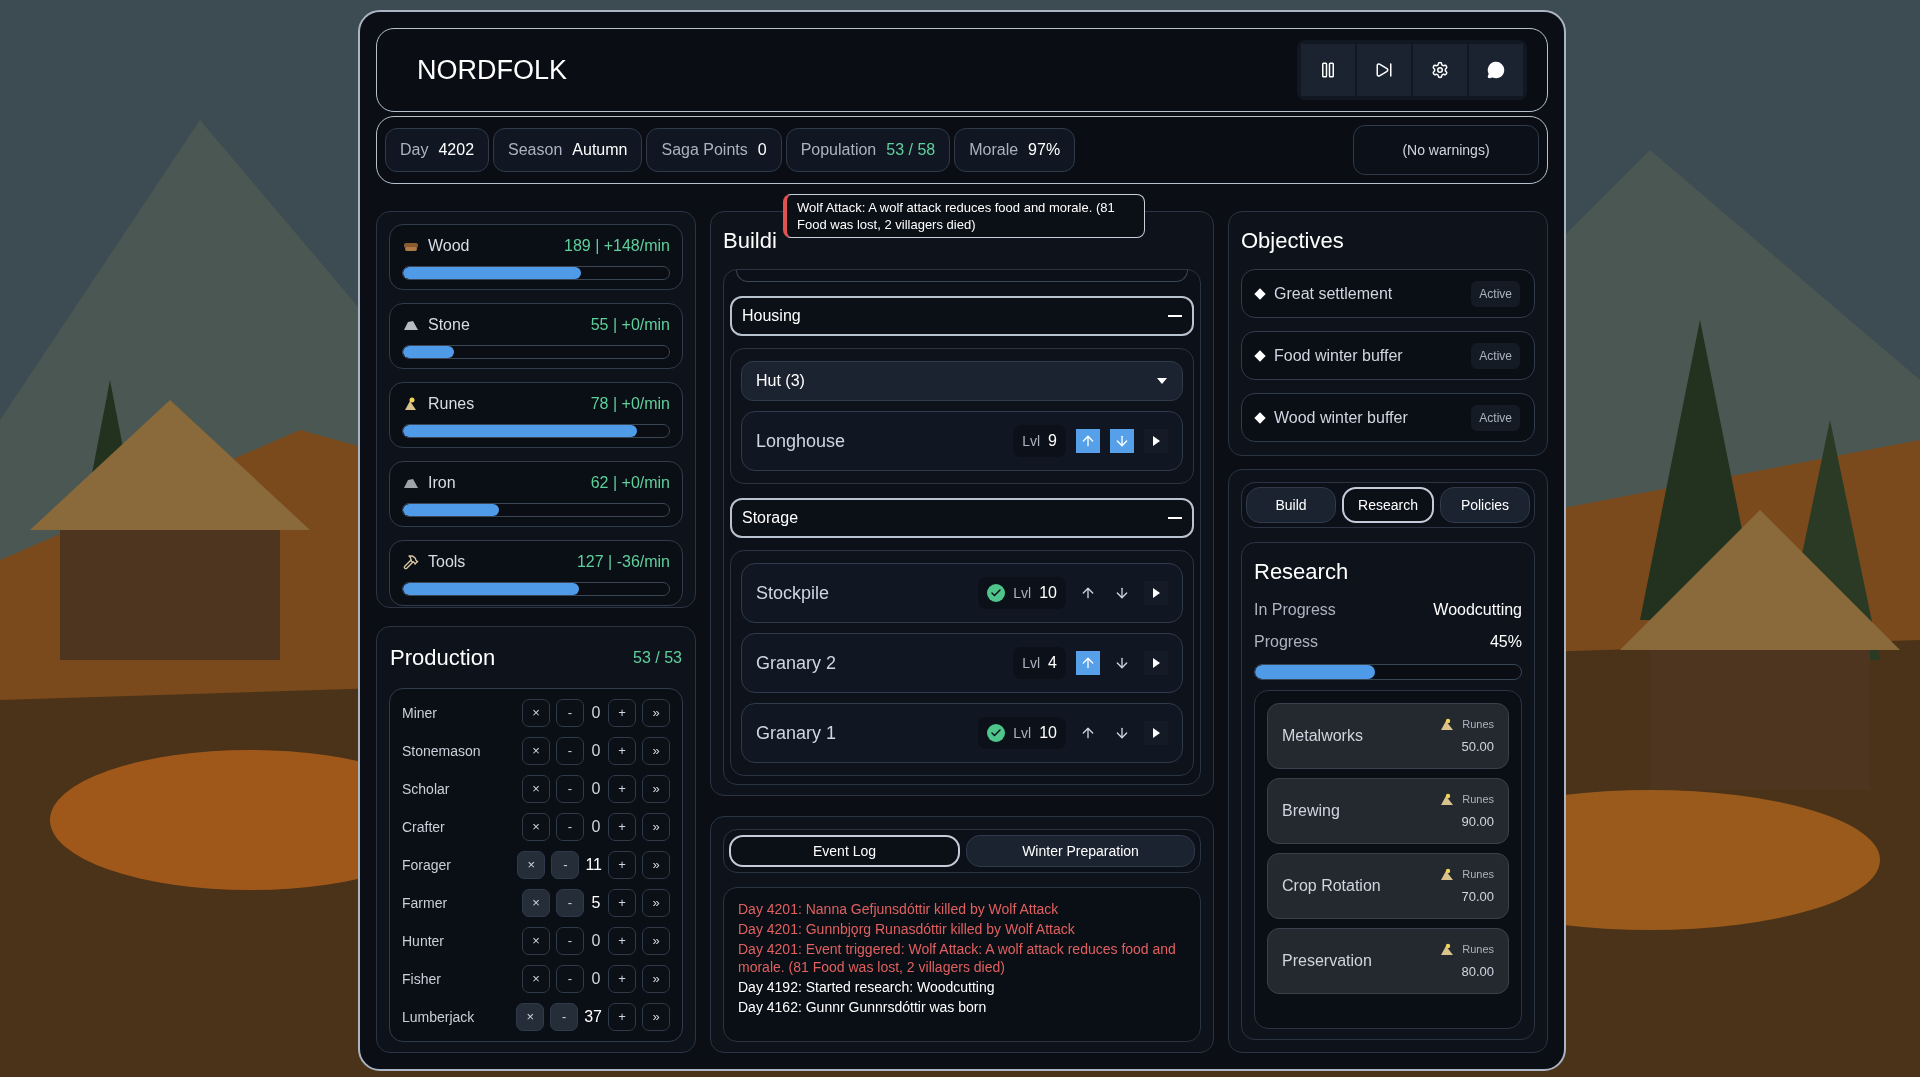 Image resolution: width=1920 pixels, height=1077 pixels. What do you see at coordinates (750, 241) in the screenshot?
I see `panel-title: Buildi` at bounding box center [750, 241].